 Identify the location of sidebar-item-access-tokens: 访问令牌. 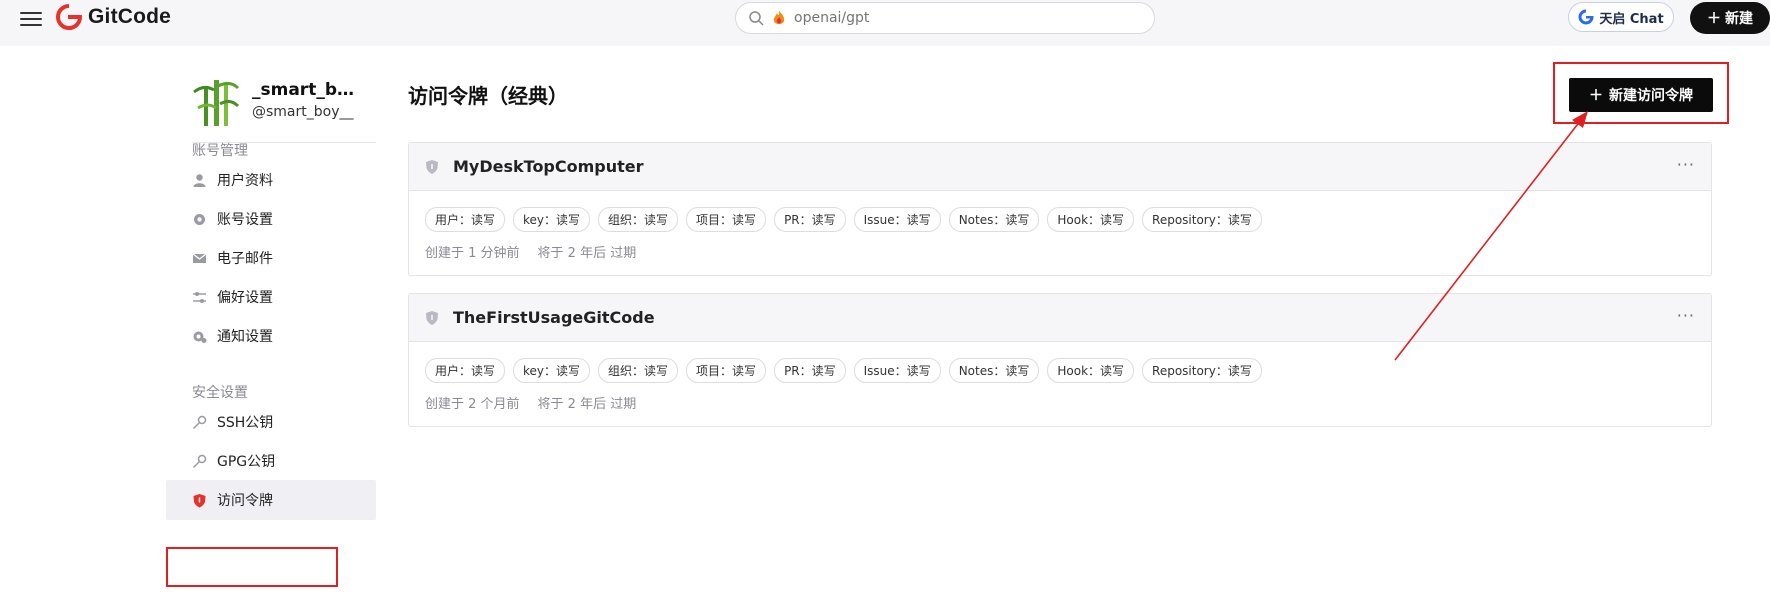
(271, 500).